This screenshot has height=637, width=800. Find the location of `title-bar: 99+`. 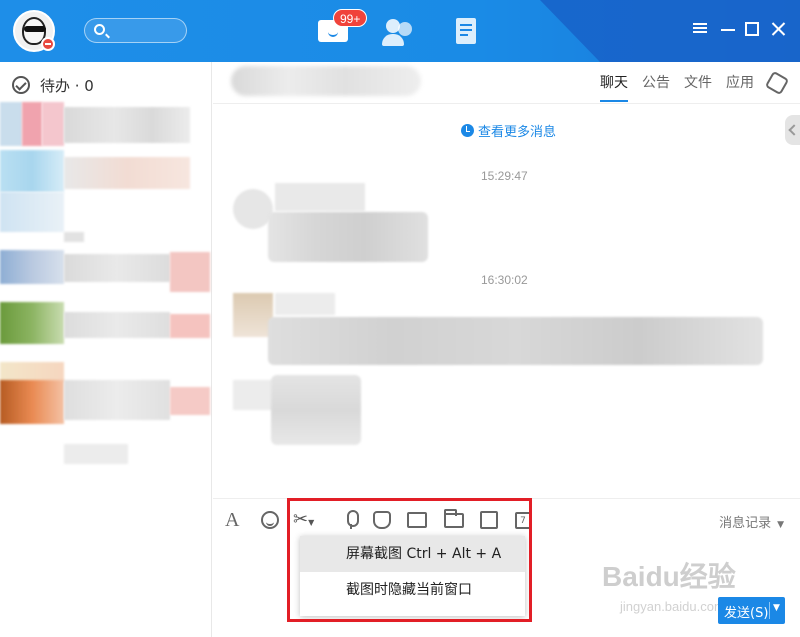

title-bar: 99+ is located at coordinates (400, 31).